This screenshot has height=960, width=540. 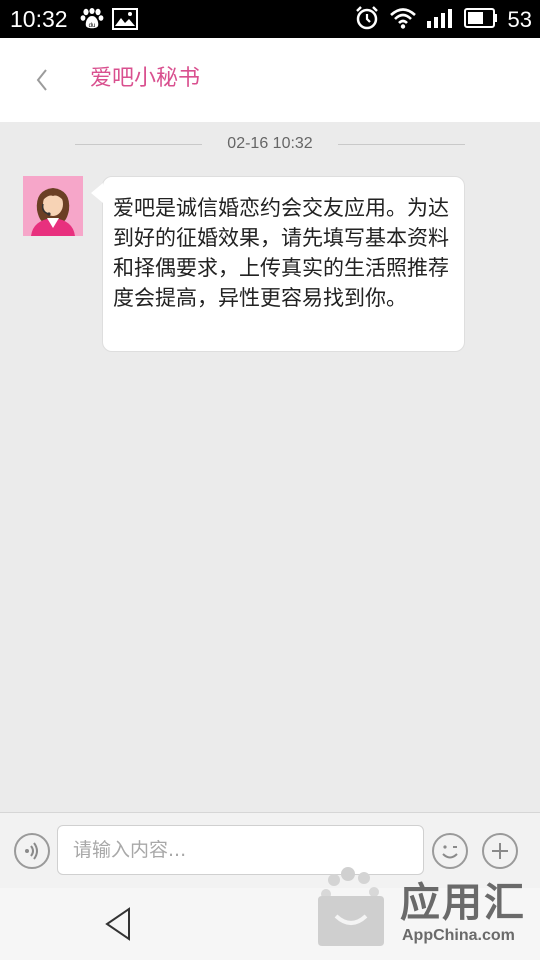 I want to click on chat-header: 爱吧小秘书, so click(x=270, y=80).